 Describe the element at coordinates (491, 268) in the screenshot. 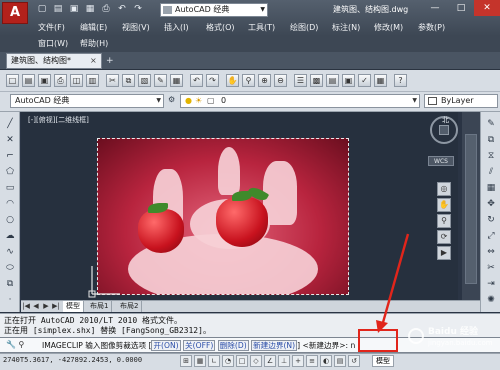

I see `trim-icon: ✂` at that location.